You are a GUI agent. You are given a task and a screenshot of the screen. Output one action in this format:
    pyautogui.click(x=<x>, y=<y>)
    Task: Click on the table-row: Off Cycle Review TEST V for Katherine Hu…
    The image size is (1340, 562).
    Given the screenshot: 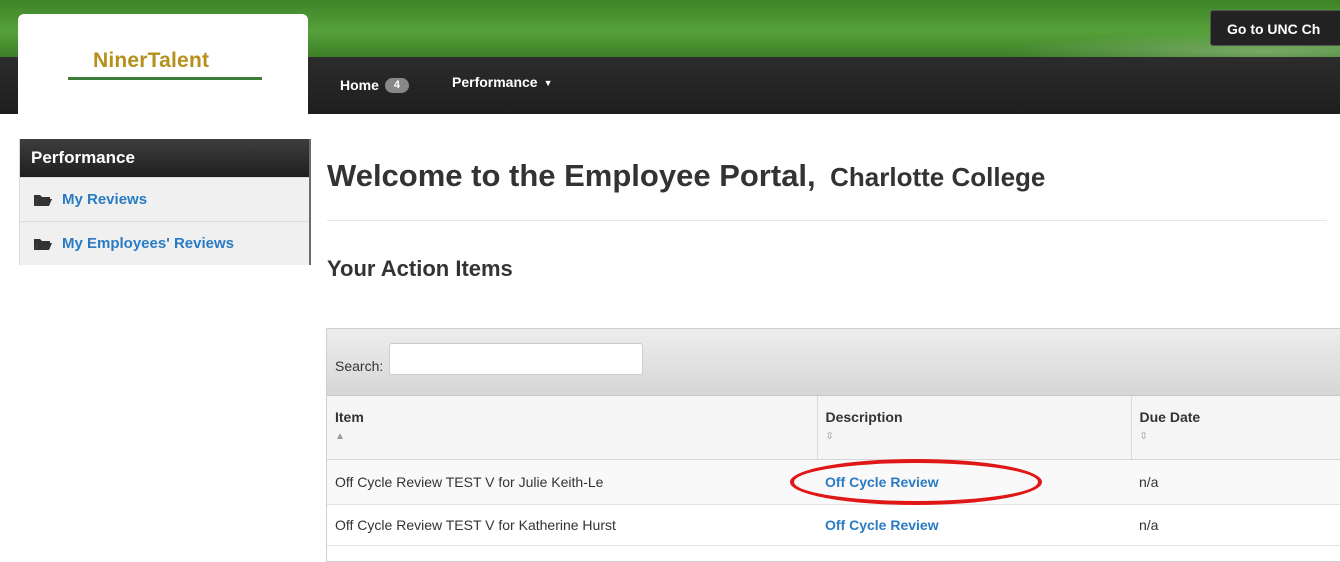 What is the action you would take?
    pyautogui.click(x=833, y=525)
    